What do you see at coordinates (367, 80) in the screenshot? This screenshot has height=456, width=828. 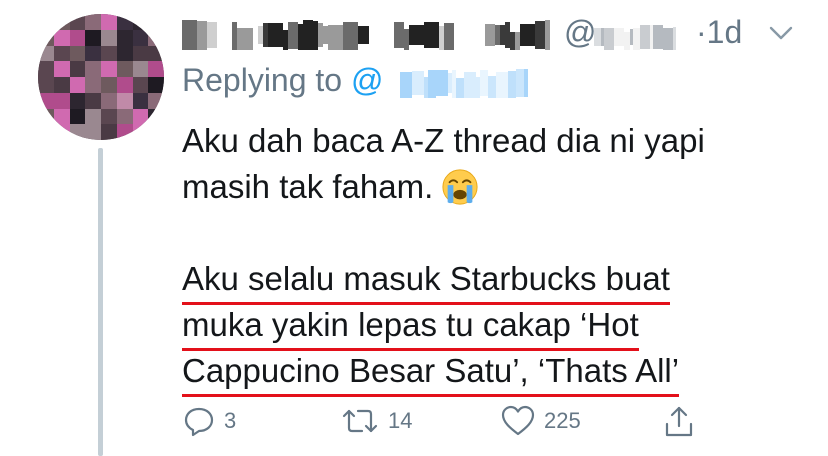 I see `replying-to-at: @` at bounding box center [367, 80].